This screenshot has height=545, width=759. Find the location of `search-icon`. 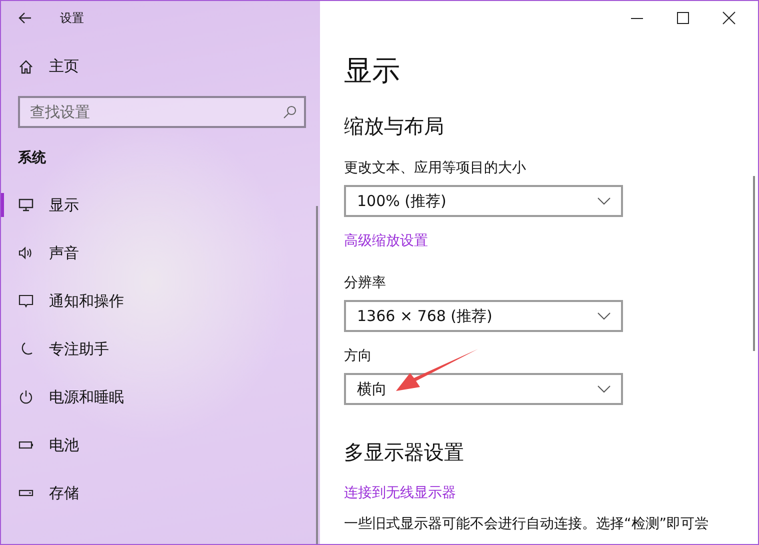

search-icon is located at coordinates (290, 112).